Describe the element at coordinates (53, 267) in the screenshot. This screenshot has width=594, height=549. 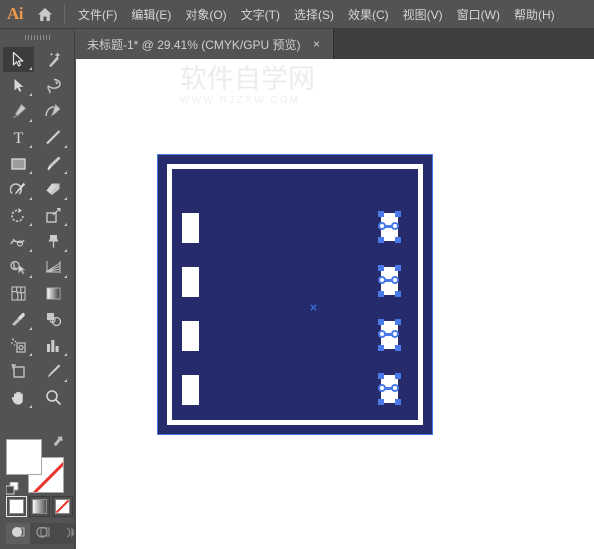
I see `perspective-grid-tool` at that location.